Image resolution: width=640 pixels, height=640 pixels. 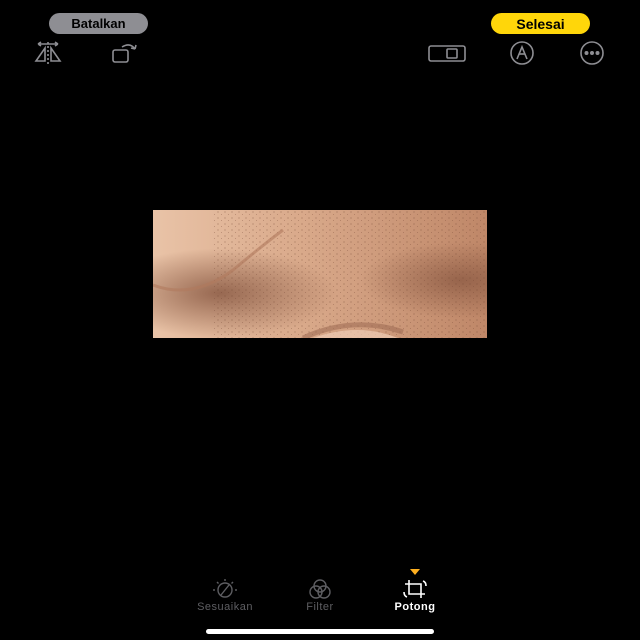 What do you see at coordinates (98, 23) in the screenshot?
I see `cancel-button: Batalkan` at bounding box center [98, 23].